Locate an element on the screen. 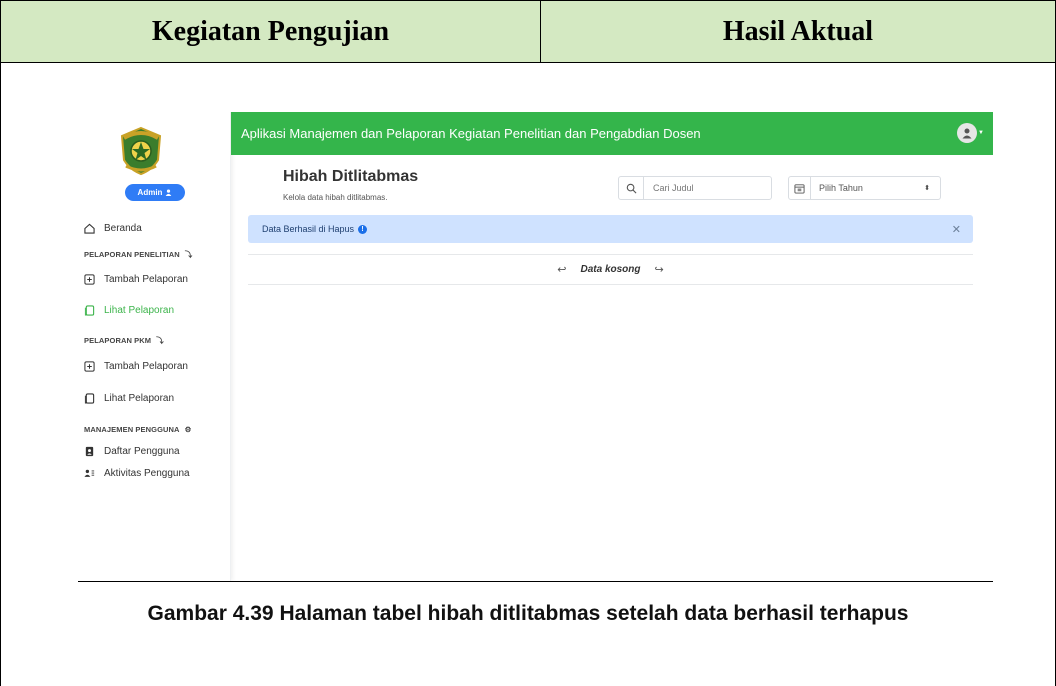  chevron-down-icon: ▼ is located at coordinates (981, 133).